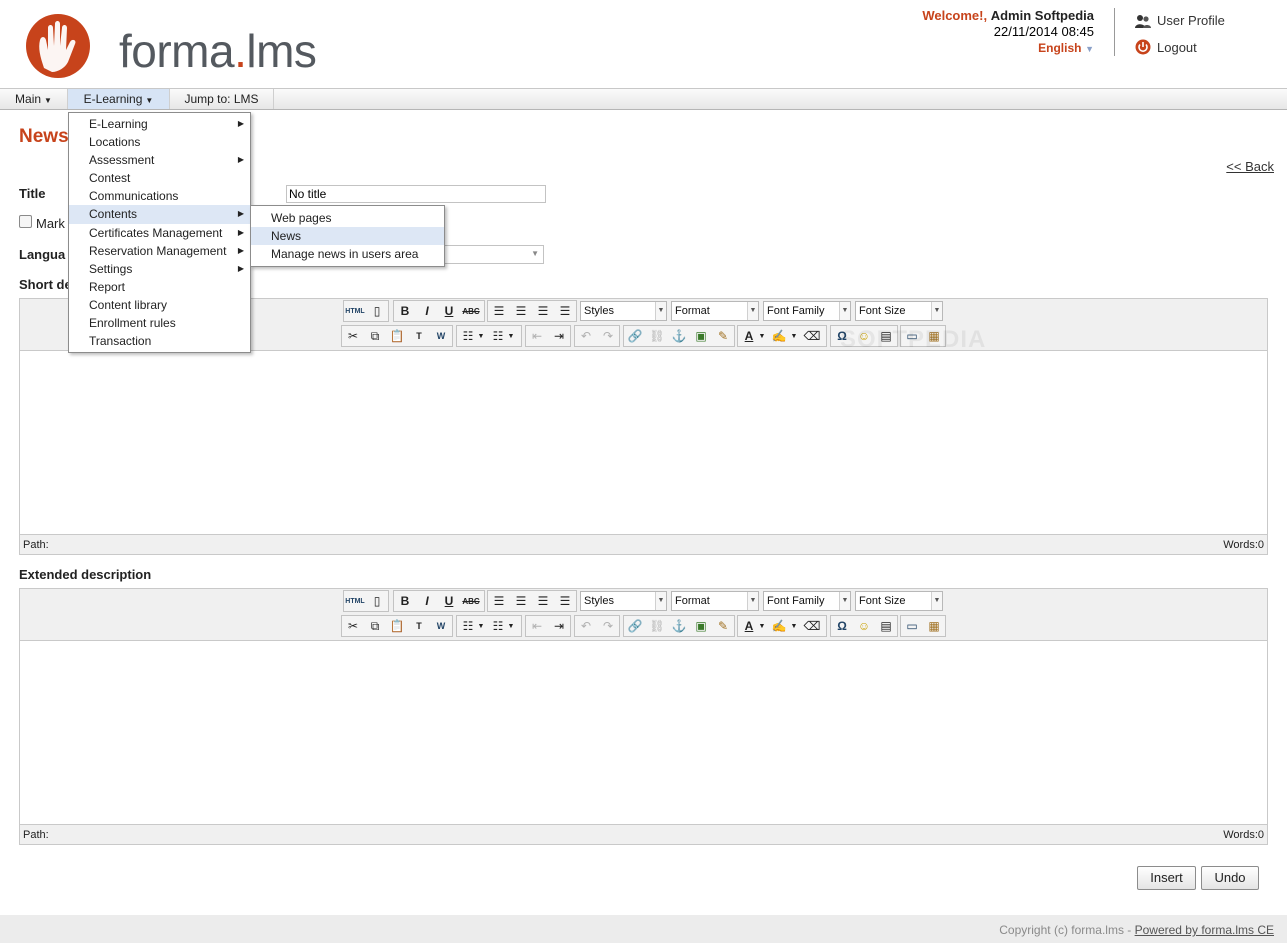  What do you see at coordinates (864, 626) in the screenshot?
I see `emoticon-icon: ☺` at bounding box center [864, 626].